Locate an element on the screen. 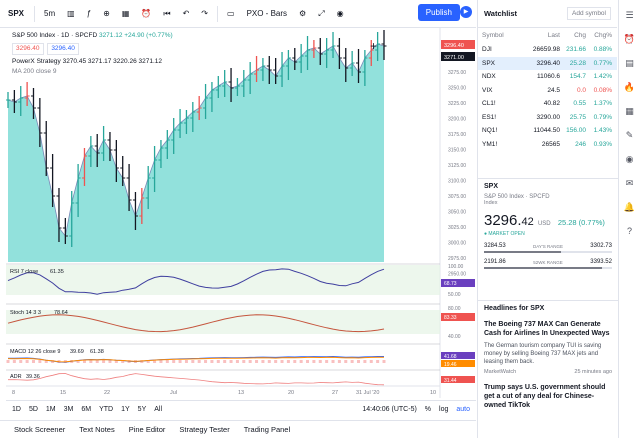  watchlist-icon: ☰ is located at coordinates (629, 15).